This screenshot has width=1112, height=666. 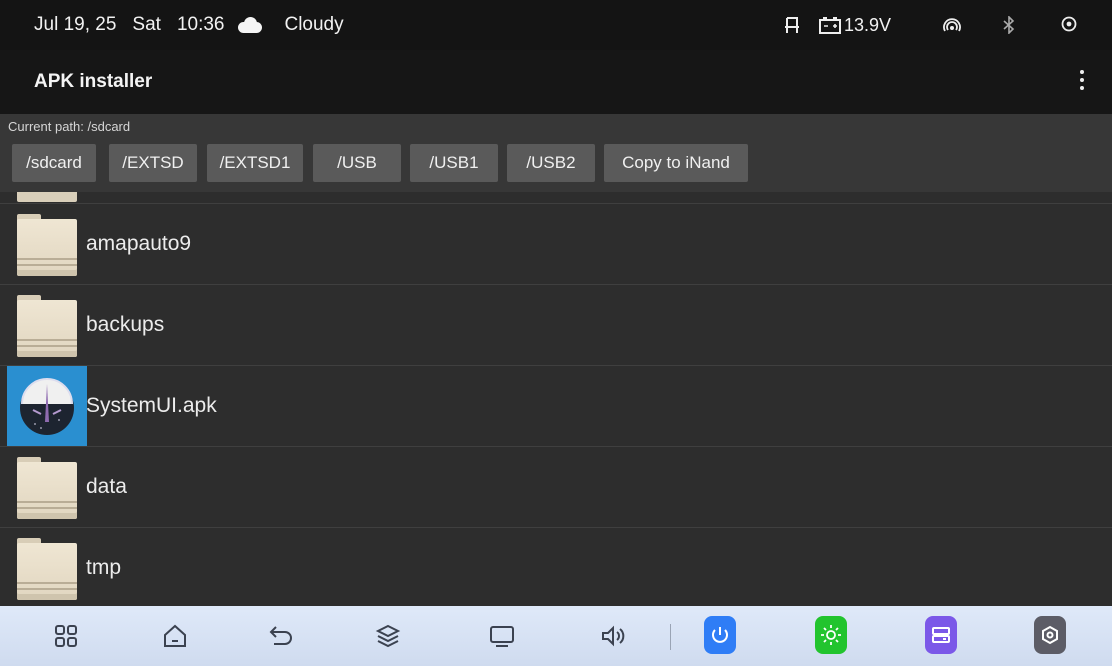 What do you see at coordinates (139, 243) in the screenshot?
I see `file-name: amapauto9` at bounding box center [139, 243].